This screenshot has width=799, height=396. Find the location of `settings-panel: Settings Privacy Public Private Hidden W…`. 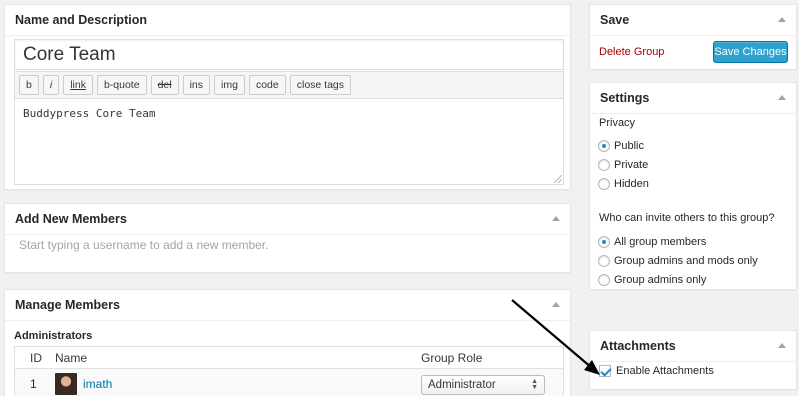

settings-panel: Settings Privacy Public Private Hidden W… is located at coordinates (693, 186).